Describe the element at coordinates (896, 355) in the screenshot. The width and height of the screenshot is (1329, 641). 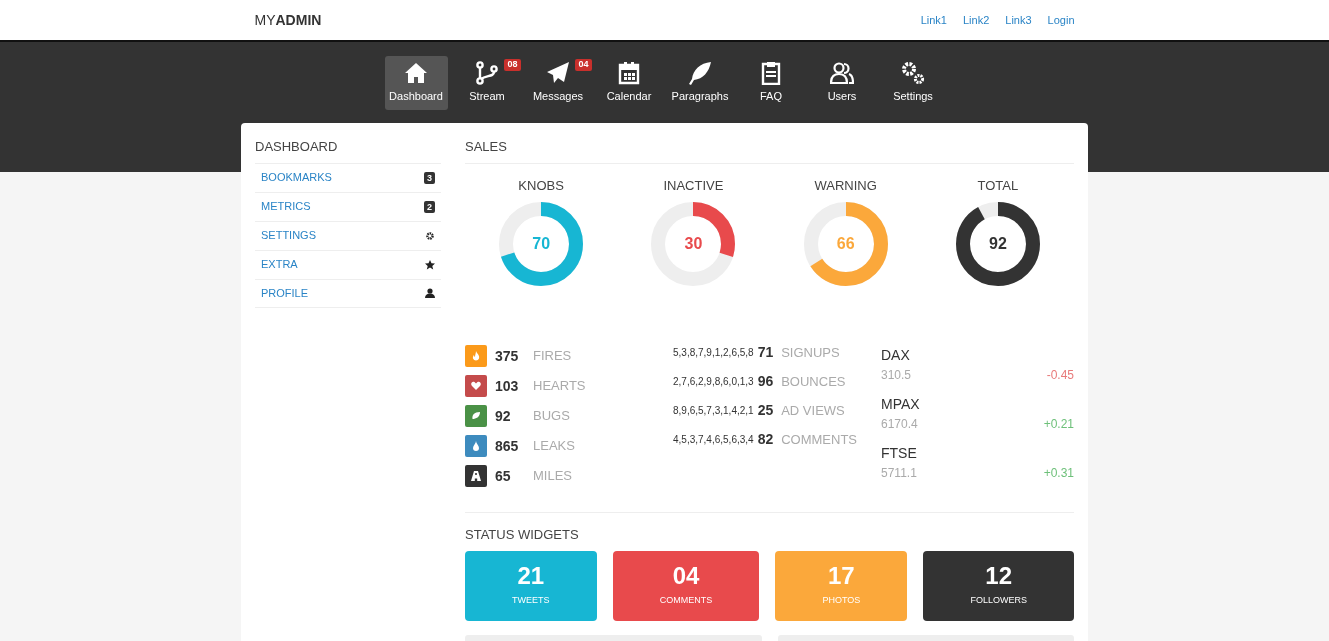
I see `ticker-name: DAX` at that location.